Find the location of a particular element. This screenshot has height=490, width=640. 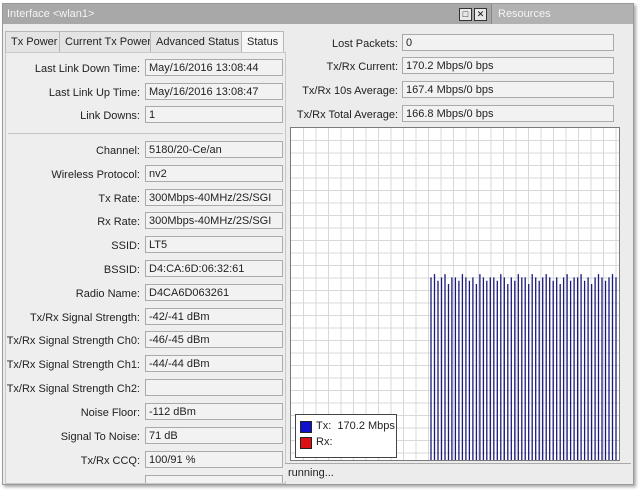

field-label: BSSID: is located at coordinates (121, 270).